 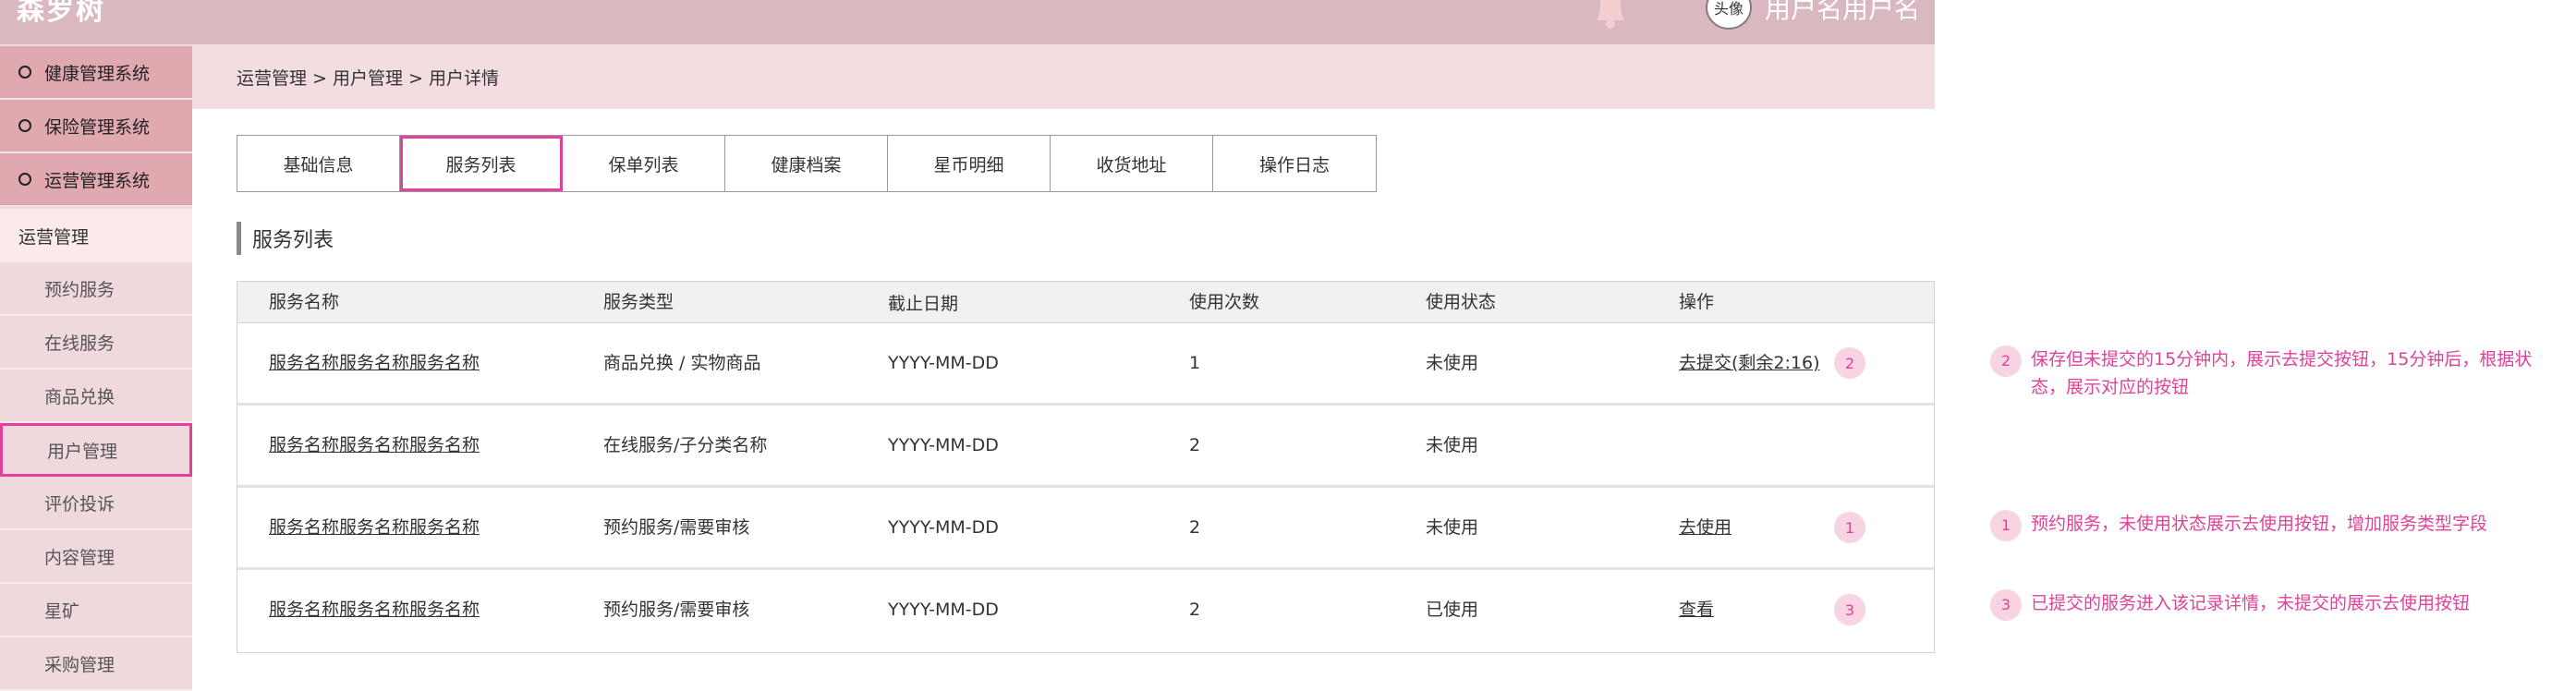 I want to click on sidebar-item-label: 星矿, so click(x=62, y=611).